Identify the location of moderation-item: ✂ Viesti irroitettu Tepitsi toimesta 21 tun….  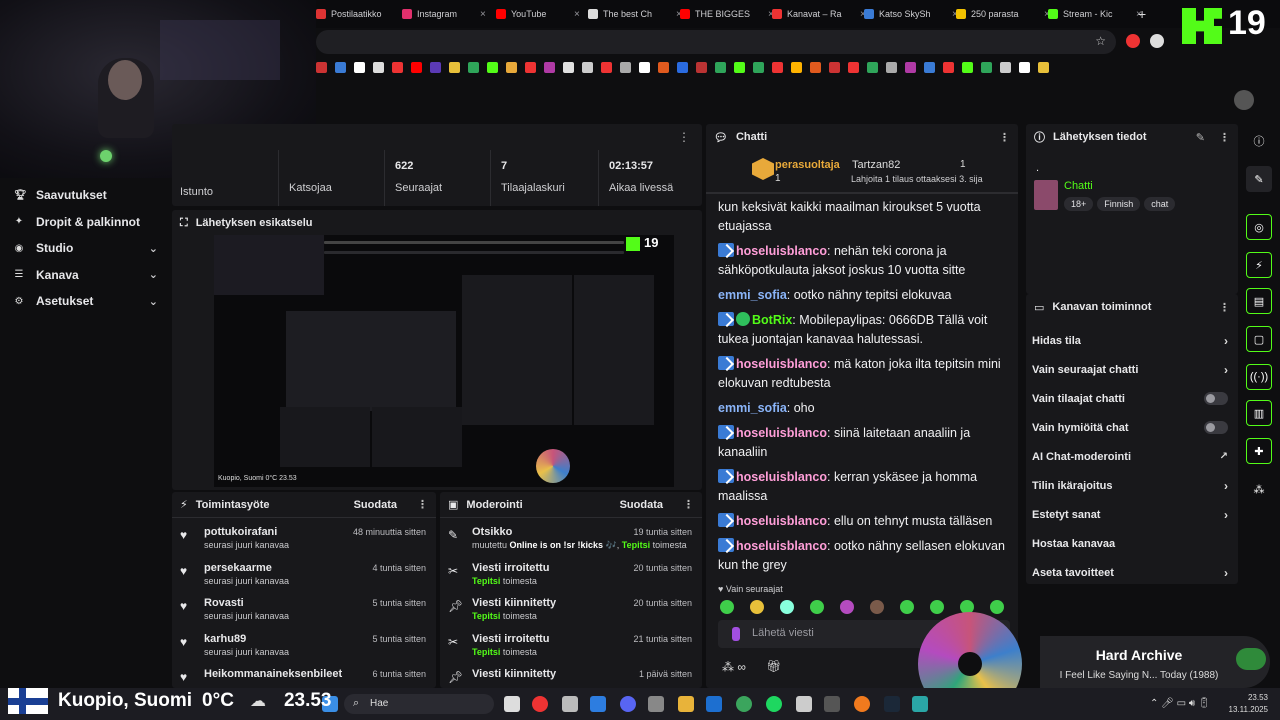
(571, 648).